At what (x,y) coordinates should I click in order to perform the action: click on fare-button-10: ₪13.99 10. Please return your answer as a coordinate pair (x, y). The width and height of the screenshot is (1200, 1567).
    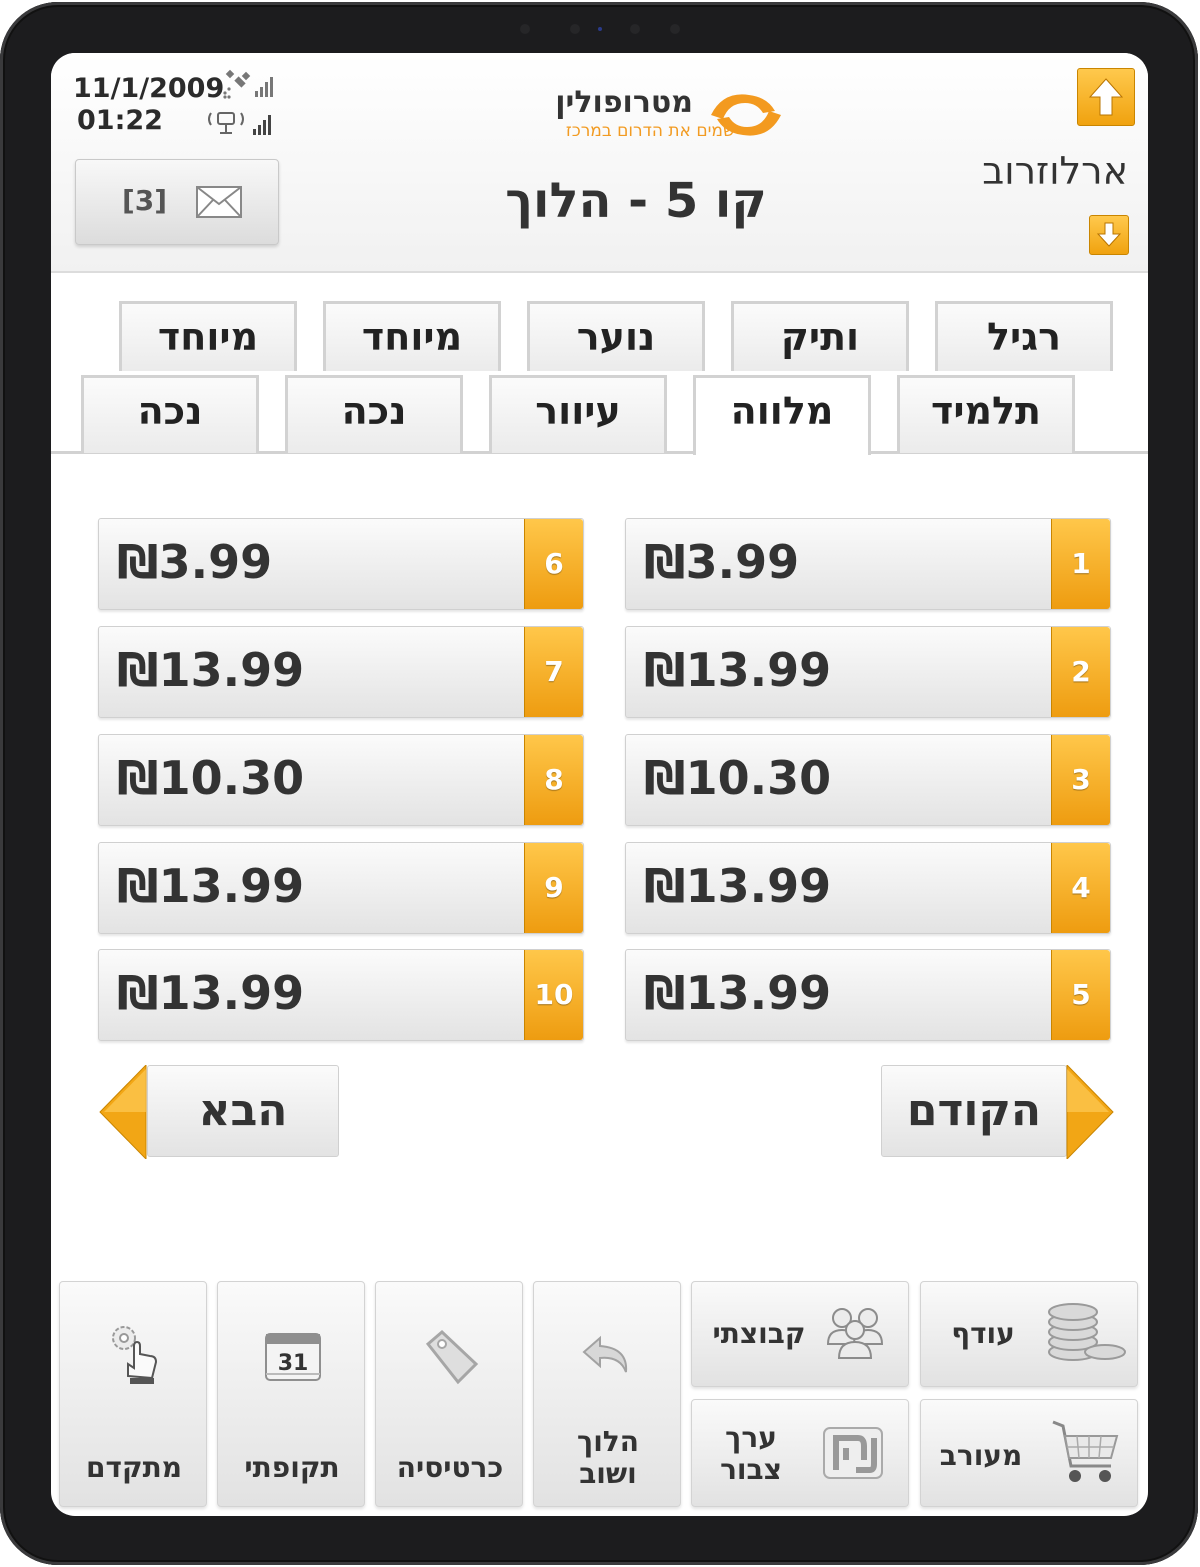
    Looking at the image, I should click on (341, 995).